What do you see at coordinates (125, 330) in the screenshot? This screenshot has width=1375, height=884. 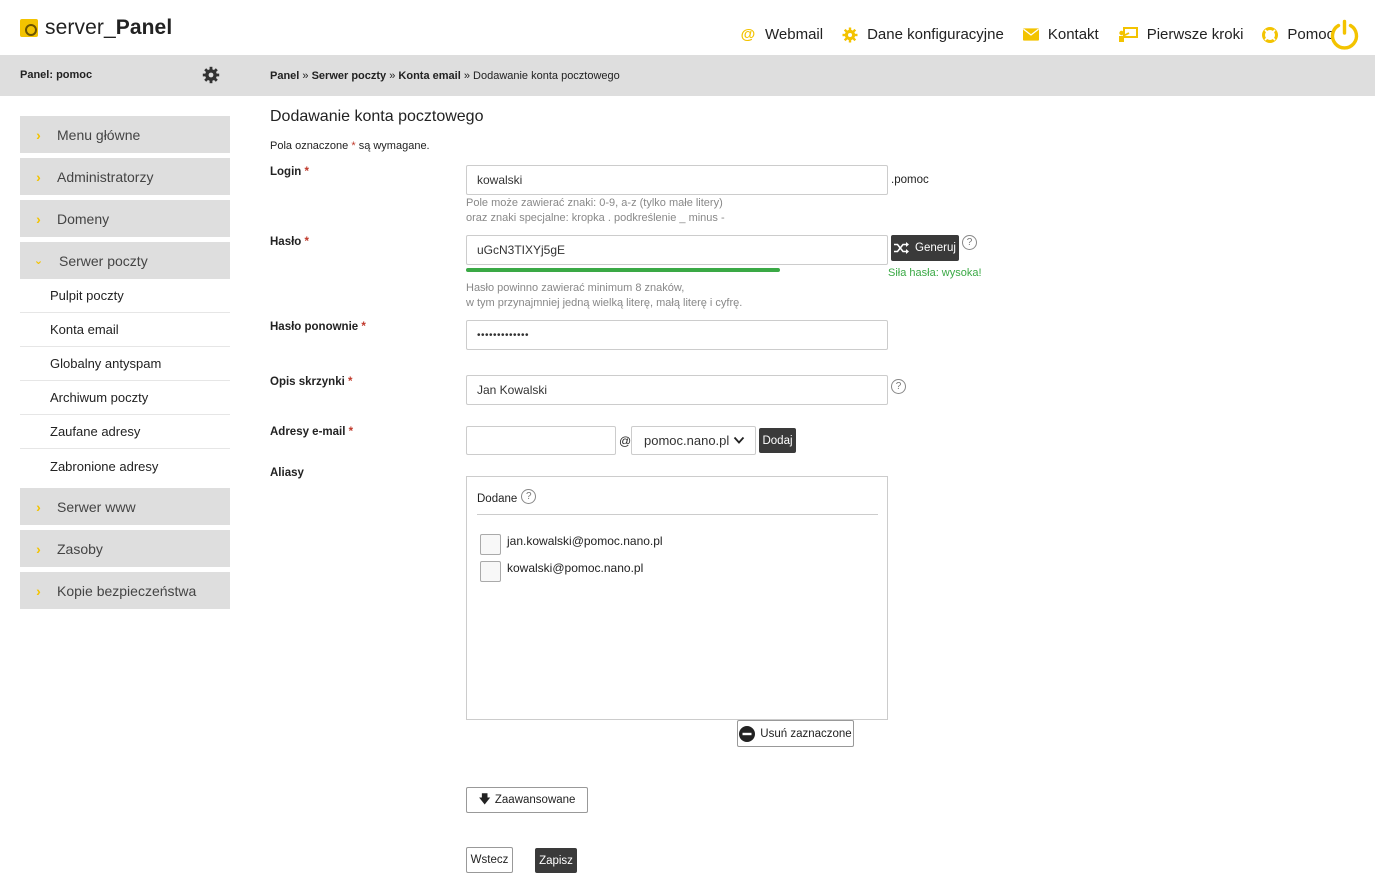 I see `submenu-item-email-accounts: Konta email` at bounding box center [125, 330].